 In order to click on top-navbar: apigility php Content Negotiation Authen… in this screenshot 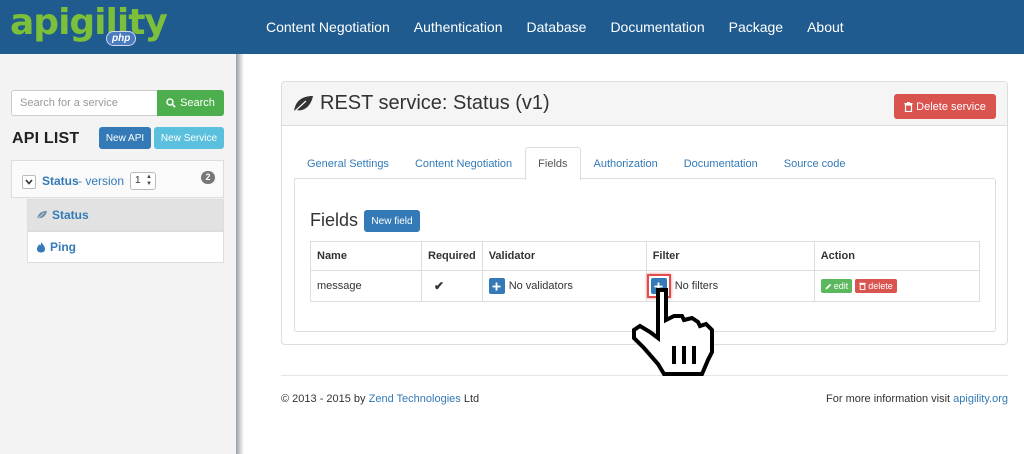, I will do `click(512, 27)`.